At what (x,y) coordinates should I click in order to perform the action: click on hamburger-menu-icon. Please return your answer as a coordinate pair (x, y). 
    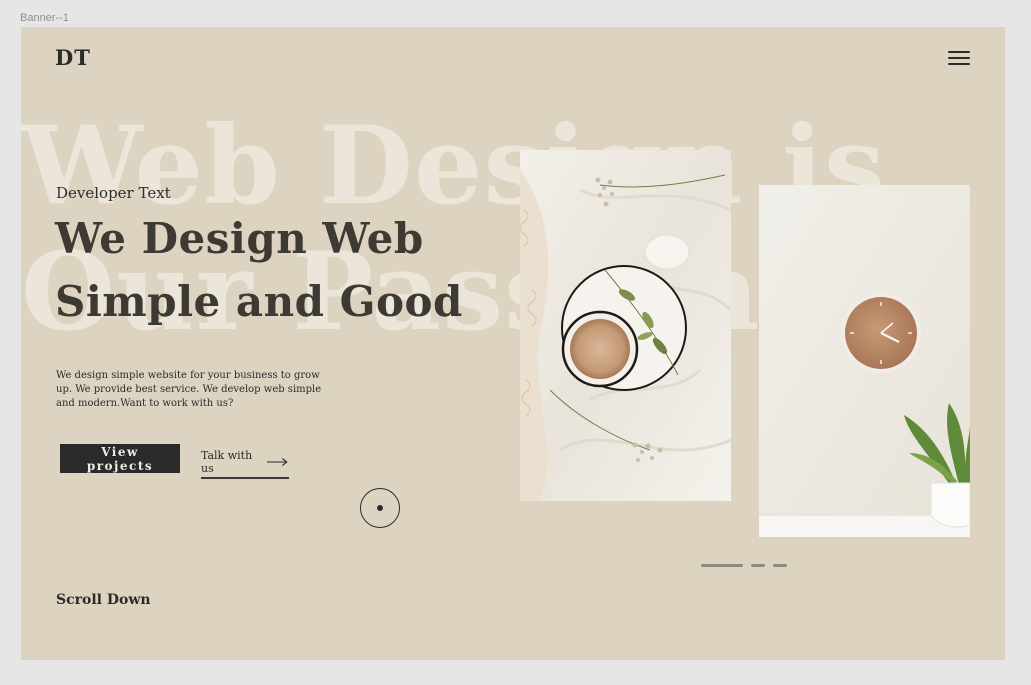
    Looking at the image, I should click on (959, 59).